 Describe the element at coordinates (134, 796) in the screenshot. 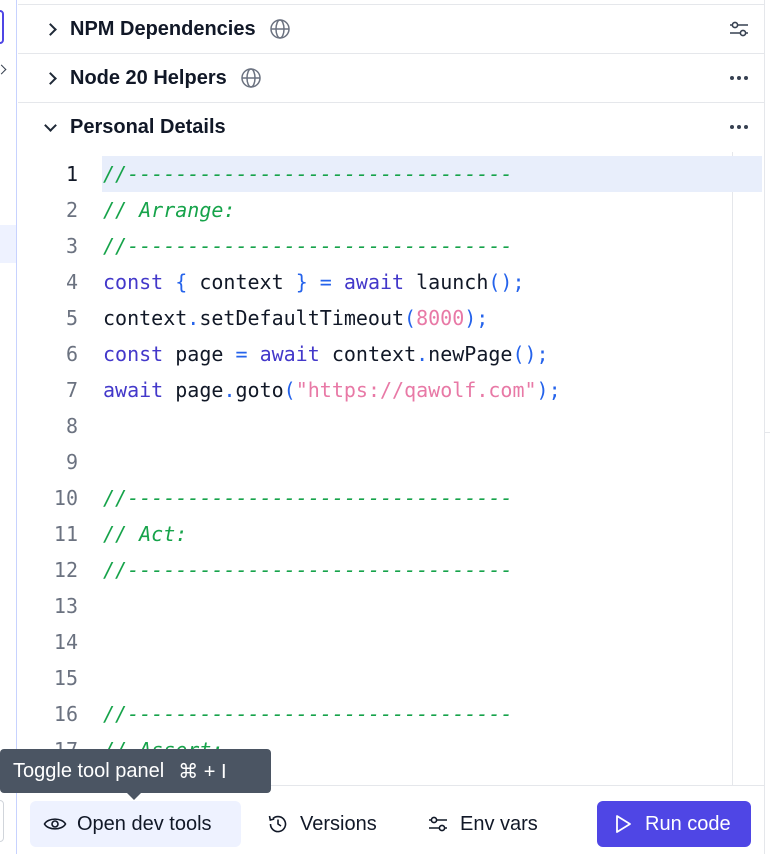

I see `tooltip-arrow` at that location.